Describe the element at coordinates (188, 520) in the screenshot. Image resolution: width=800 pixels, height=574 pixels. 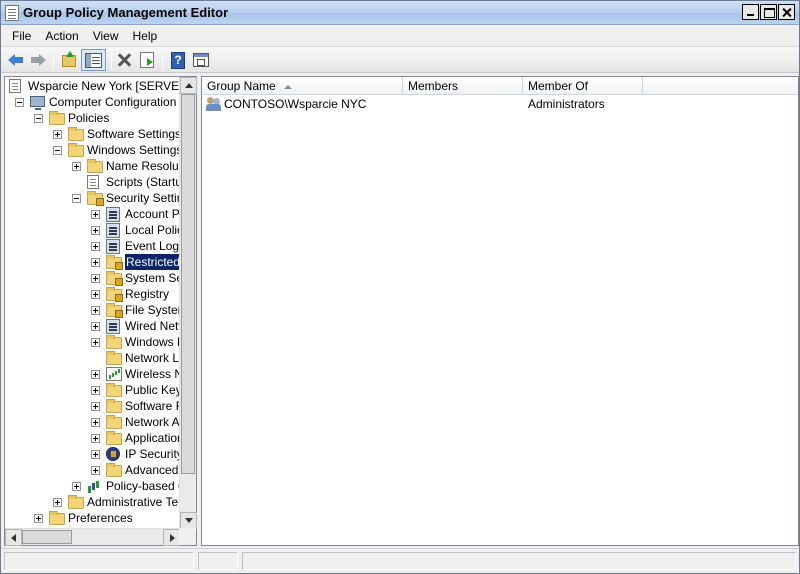
I see `scroll-down-arrow-icon` at that location.